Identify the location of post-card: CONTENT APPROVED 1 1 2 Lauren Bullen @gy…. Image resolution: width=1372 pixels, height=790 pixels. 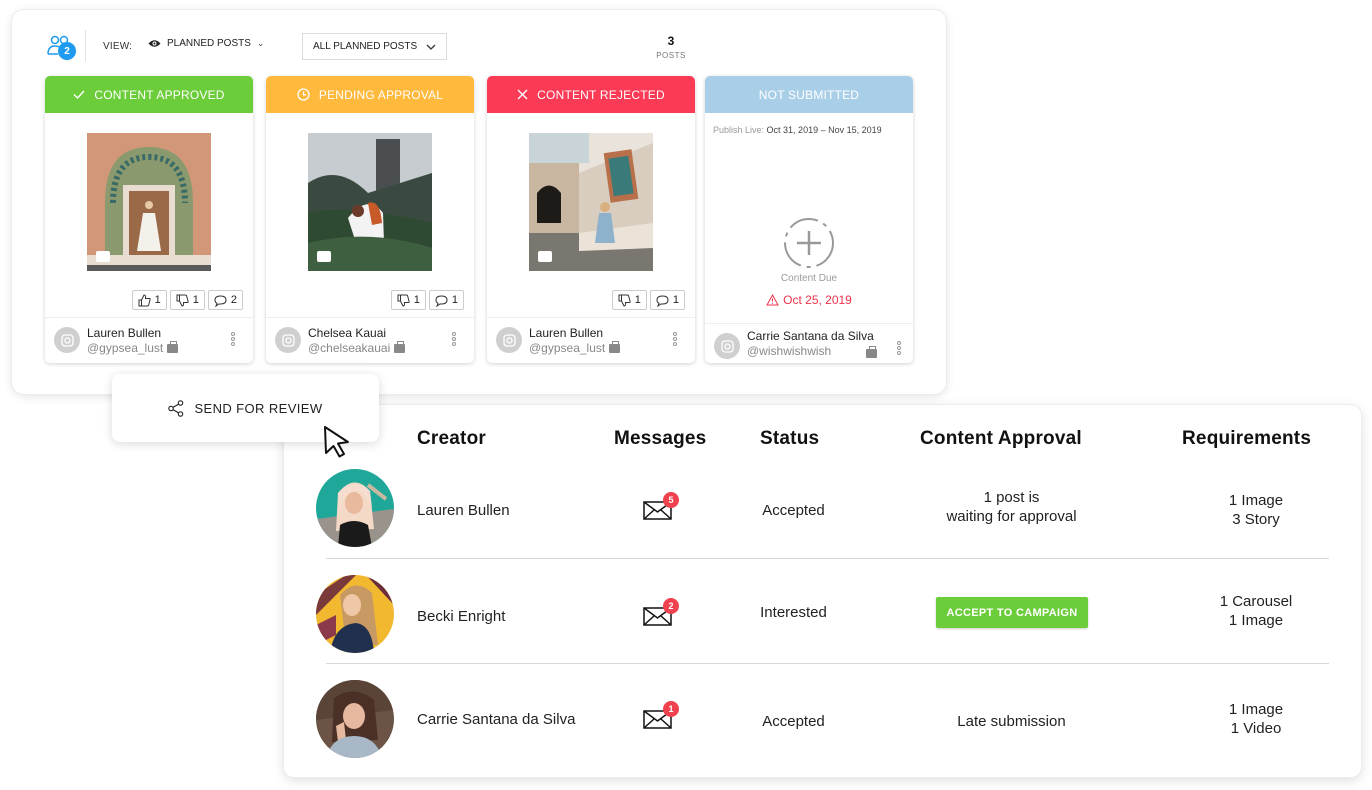
(149, 219).